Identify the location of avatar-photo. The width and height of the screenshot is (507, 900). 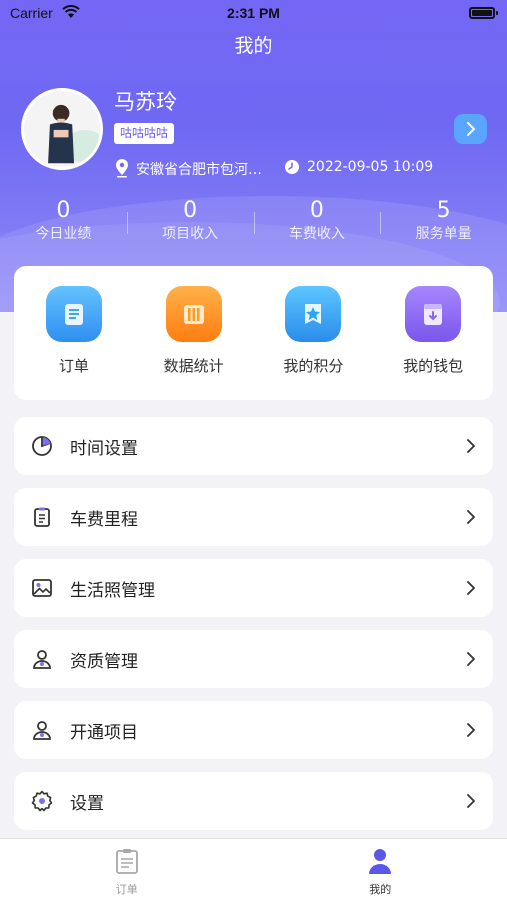
(62, 129).